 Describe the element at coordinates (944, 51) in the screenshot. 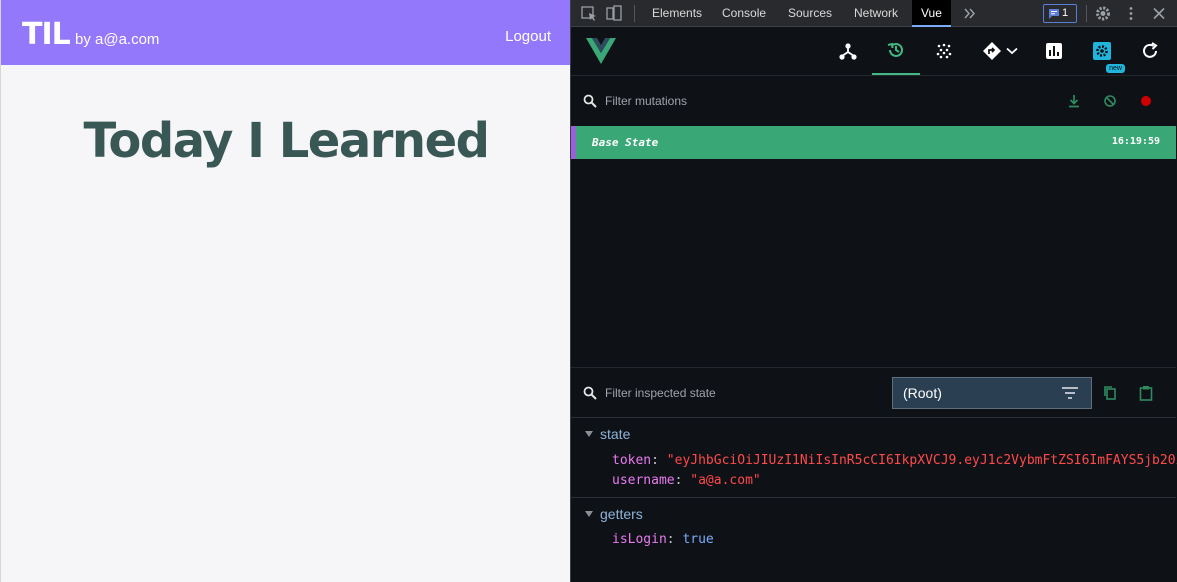

I see `vuex-icon` at that location.